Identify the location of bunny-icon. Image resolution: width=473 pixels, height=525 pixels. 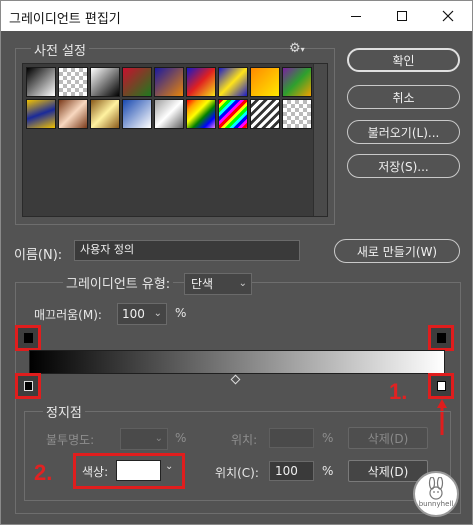
(436, 488).